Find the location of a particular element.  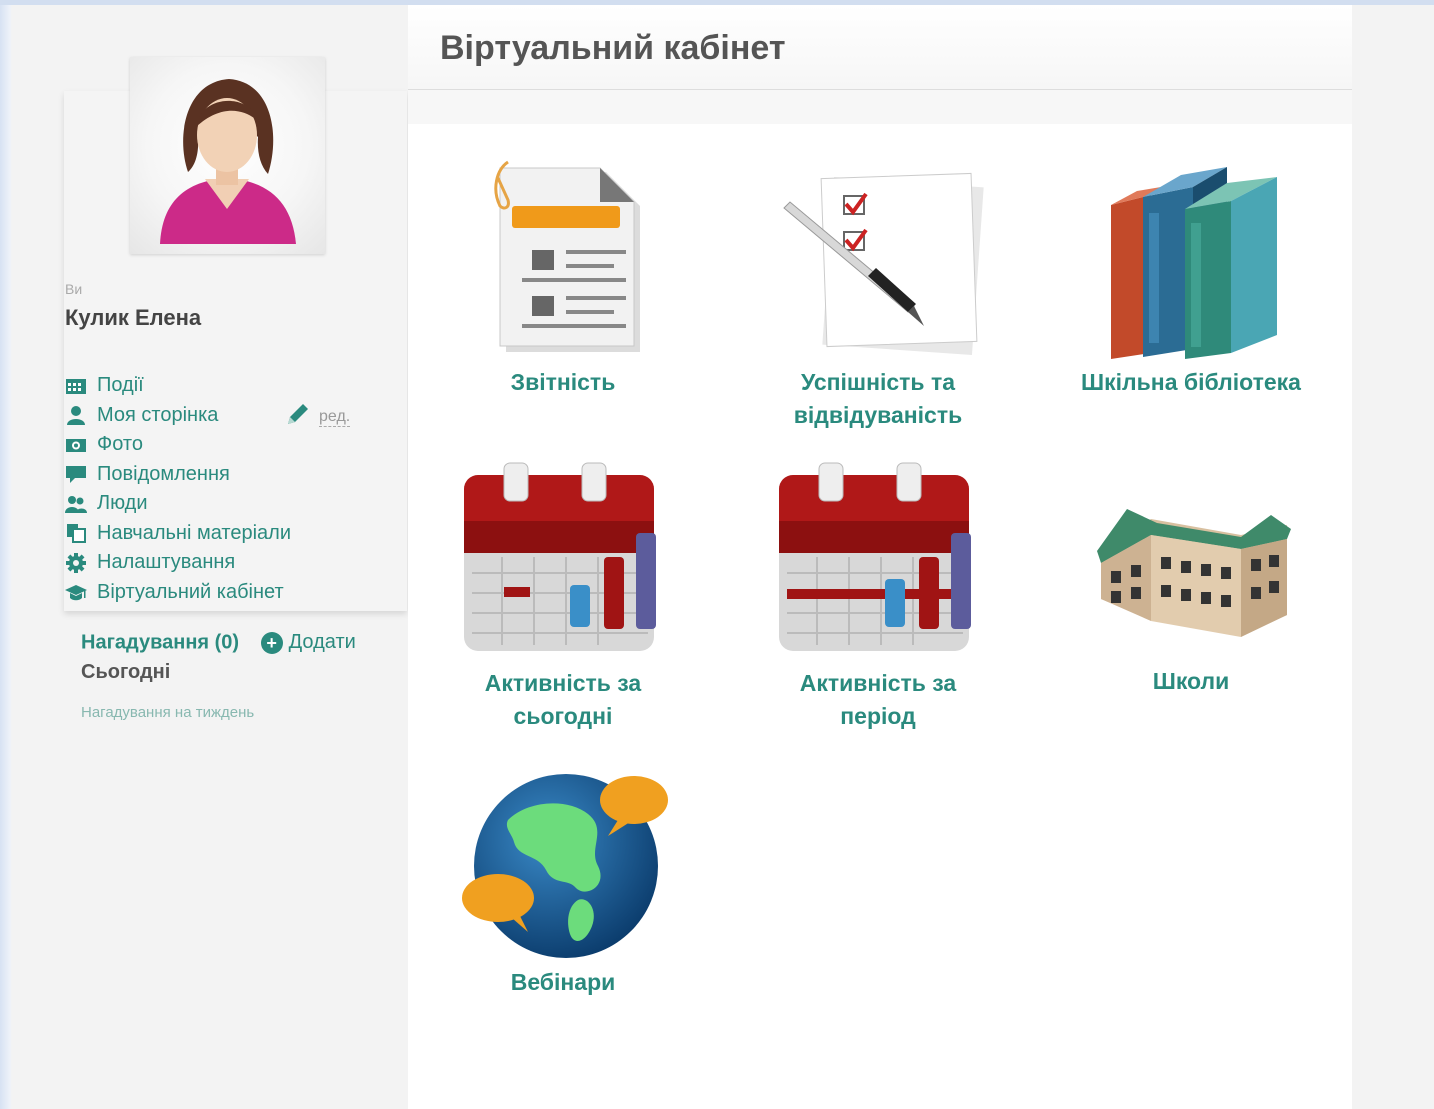

tile-label: відвідуваність is located at coordinates (878, 415).